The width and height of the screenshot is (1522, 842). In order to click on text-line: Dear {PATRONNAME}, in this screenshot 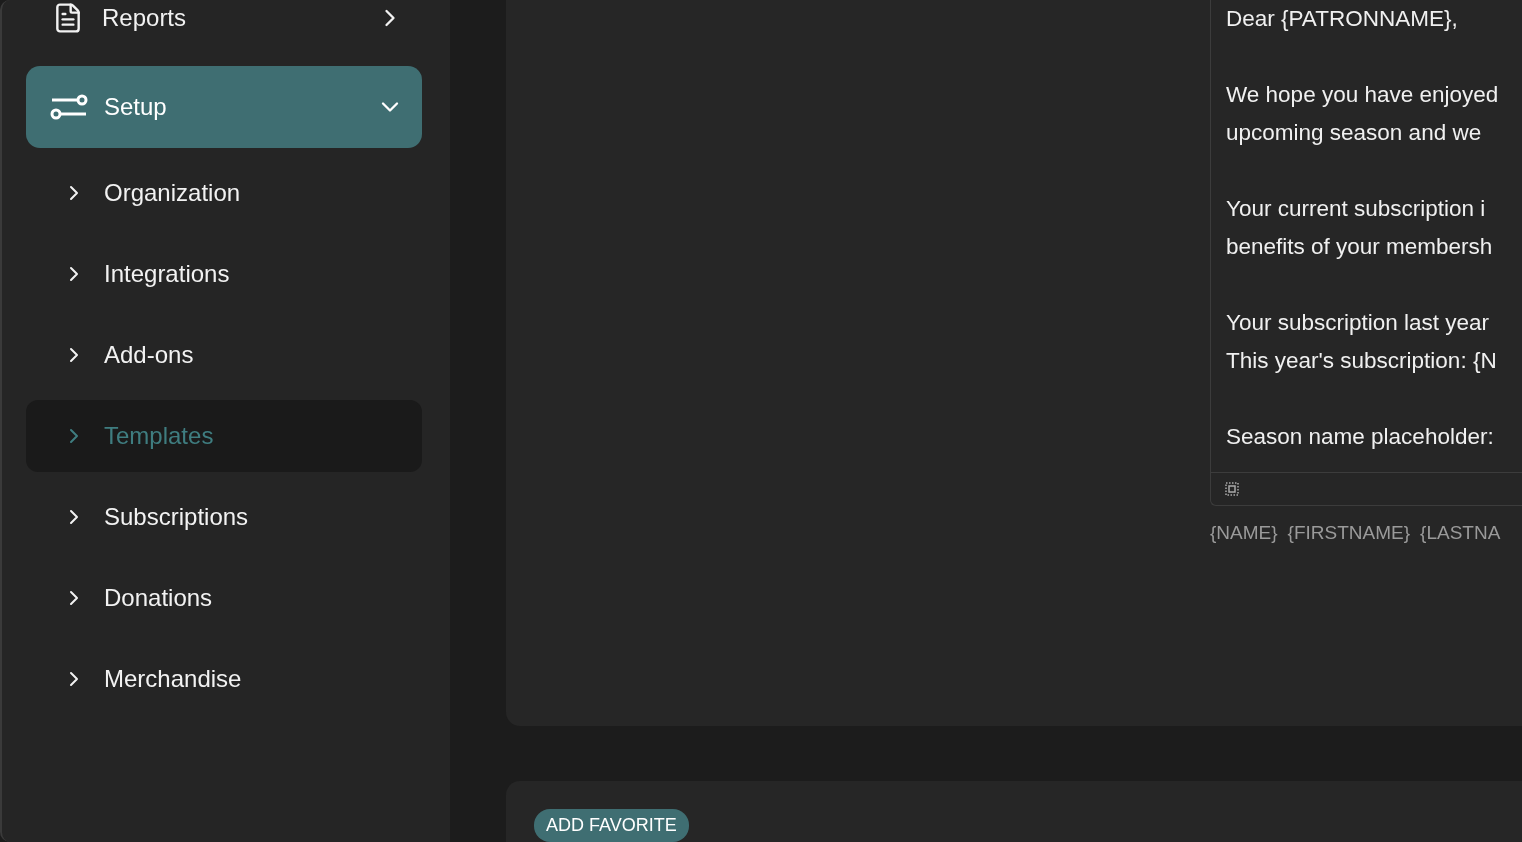, I will do `click(1342, 19)`.